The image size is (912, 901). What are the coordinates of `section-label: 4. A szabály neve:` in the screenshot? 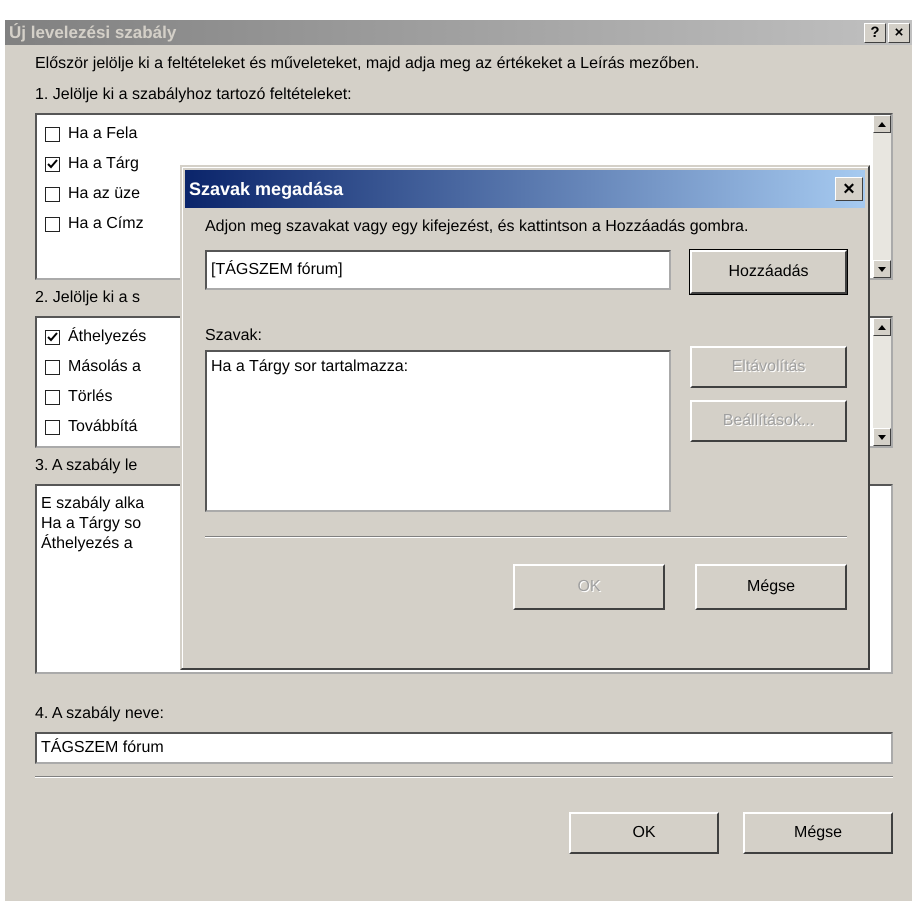 It's located at (100, 714).